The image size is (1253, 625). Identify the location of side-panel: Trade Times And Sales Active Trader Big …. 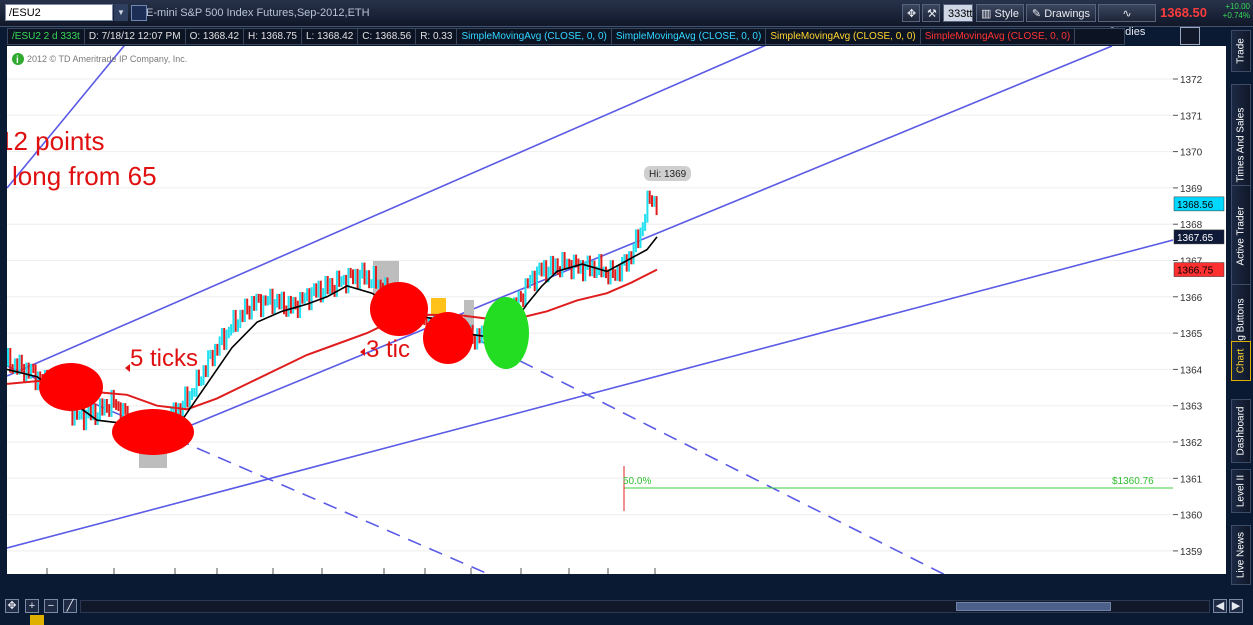
(1240, 306).